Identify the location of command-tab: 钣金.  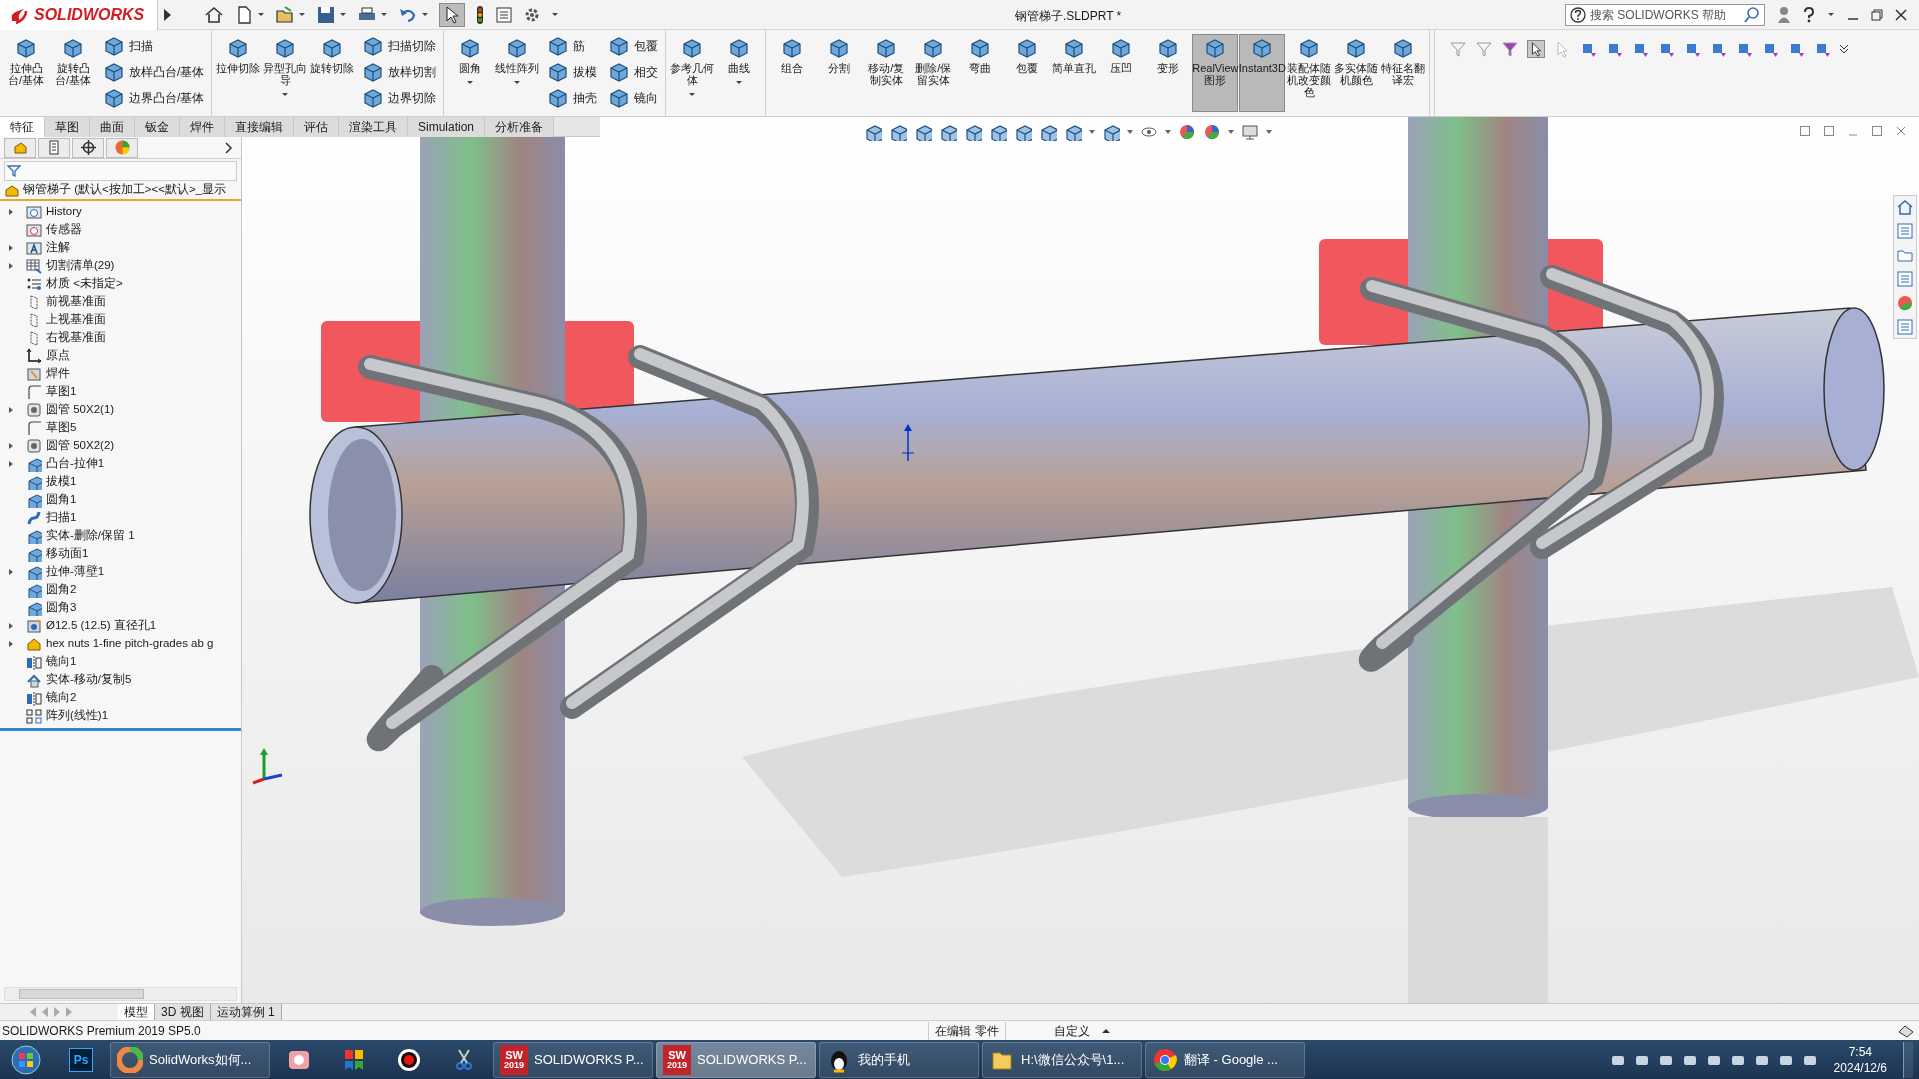
(157, 127).